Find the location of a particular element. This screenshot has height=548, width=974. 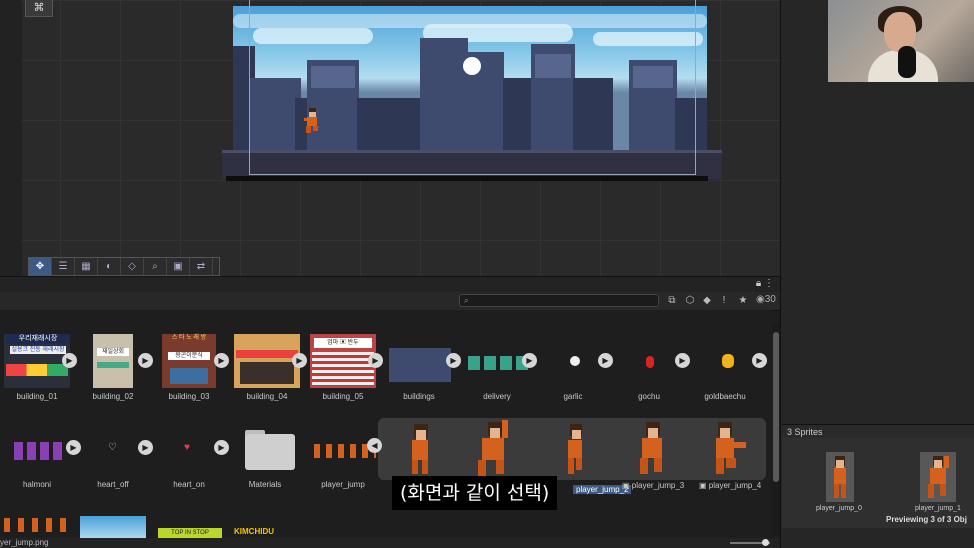

swap-tool-icon: ⇄ is located at coordinates (201, 266).